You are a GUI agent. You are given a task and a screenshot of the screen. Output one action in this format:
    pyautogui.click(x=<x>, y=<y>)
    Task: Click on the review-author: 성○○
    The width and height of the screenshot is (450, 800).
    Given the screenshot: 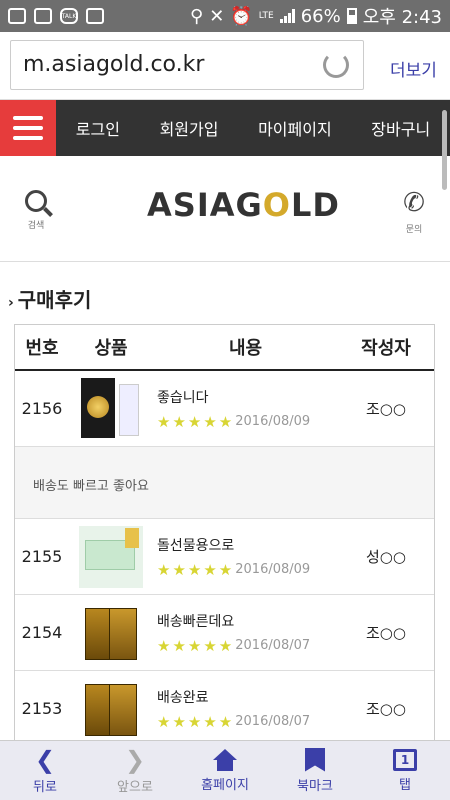 What is the action you would take?
    pyautogui.click(x=386, y=557)
    